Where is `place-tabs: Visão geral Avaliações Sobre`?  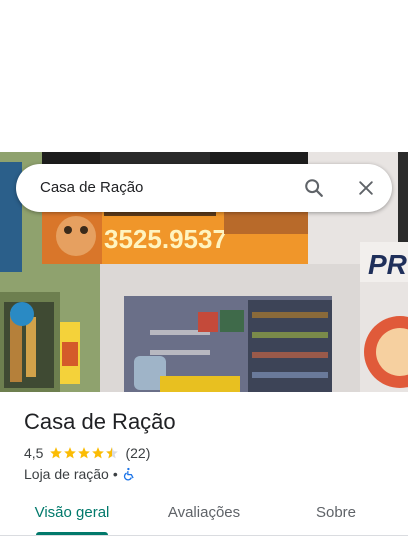 place-tabs: Visão geral Avaliações Sobre is located at coordinates (204, 514).